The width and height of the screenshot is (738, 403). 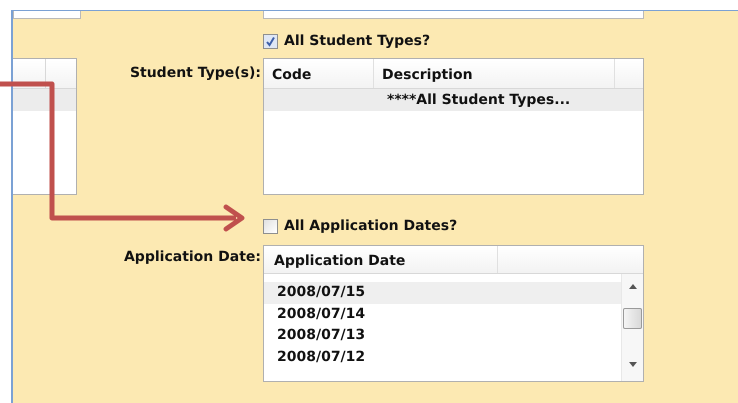 What do you see at coordinates (494, 73) in the screenshot?
I see `column-header: Description` at bounding box center [494, 73].